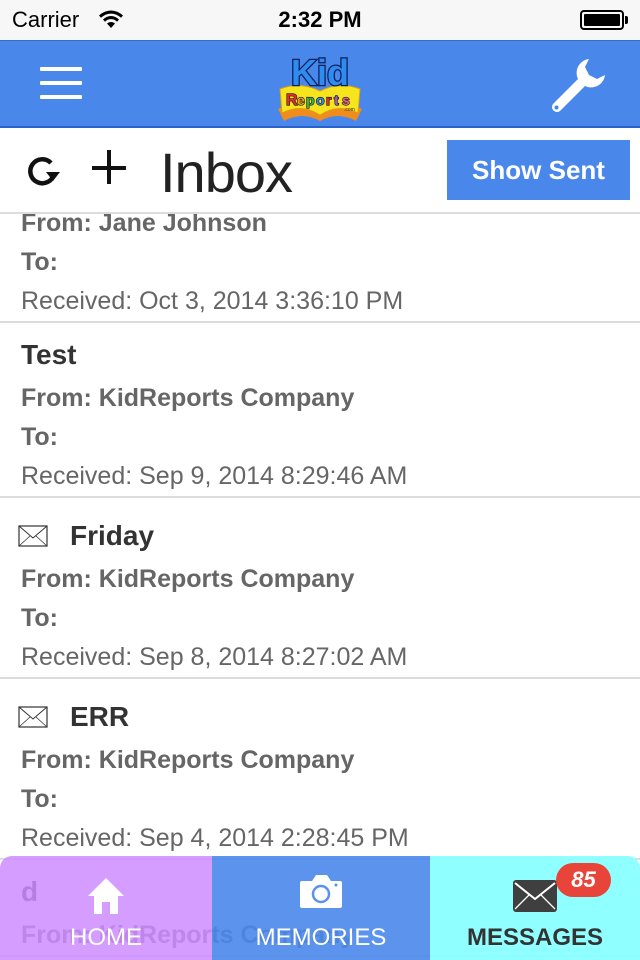 Image resolution: width=640 pixels, height=960 pixels. Describe the element at coordinates (301, 100) in the screenshot. I see `svg-text: e` at that location.